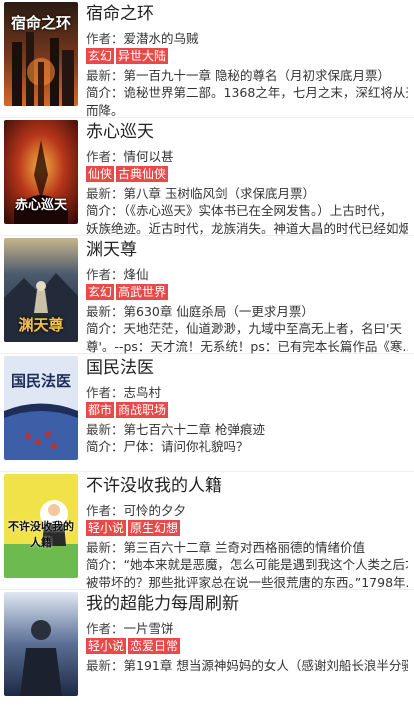 The height and width of the screenshot is (710, 414). I want to click on book-cover: 宿命之环, so click(41, 54).